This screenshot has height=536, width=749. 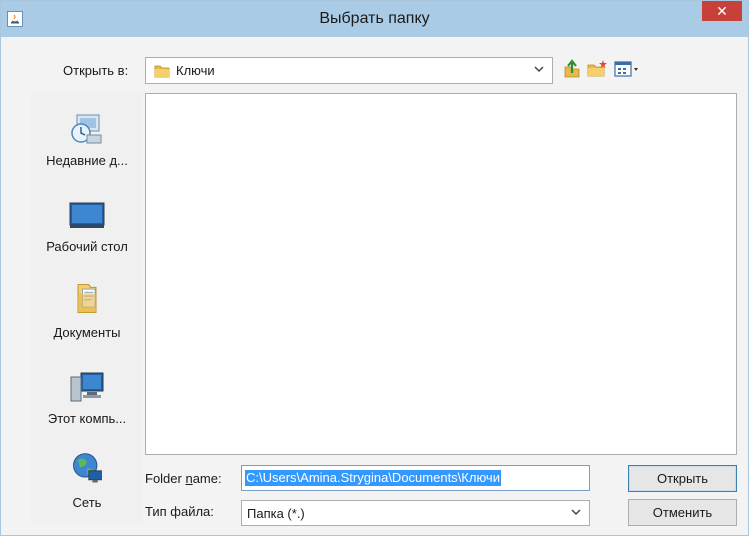 What do you see at coordinates (87, 317) in the screenshot?
I see `place-documents: Документы` at bounding box center [87, 317].